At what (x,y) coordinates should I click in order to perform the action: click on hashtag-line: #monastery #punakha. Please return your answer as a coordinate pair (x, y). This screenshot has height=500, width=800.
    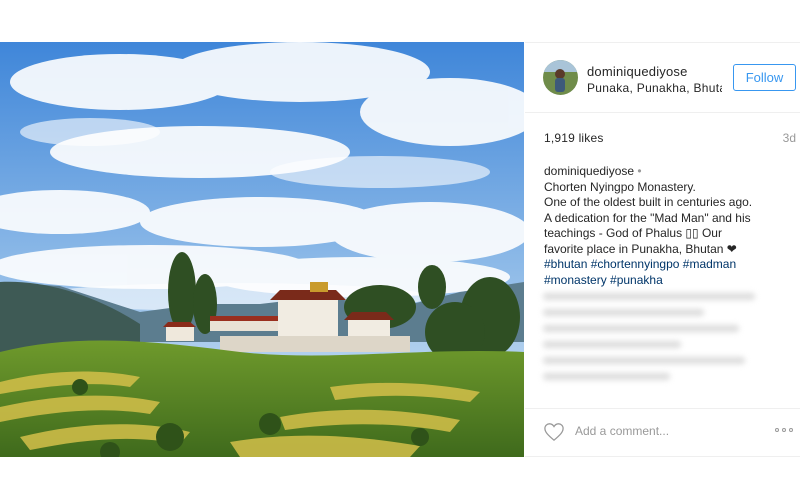
    Looking at the image, I should click on (660, 281).